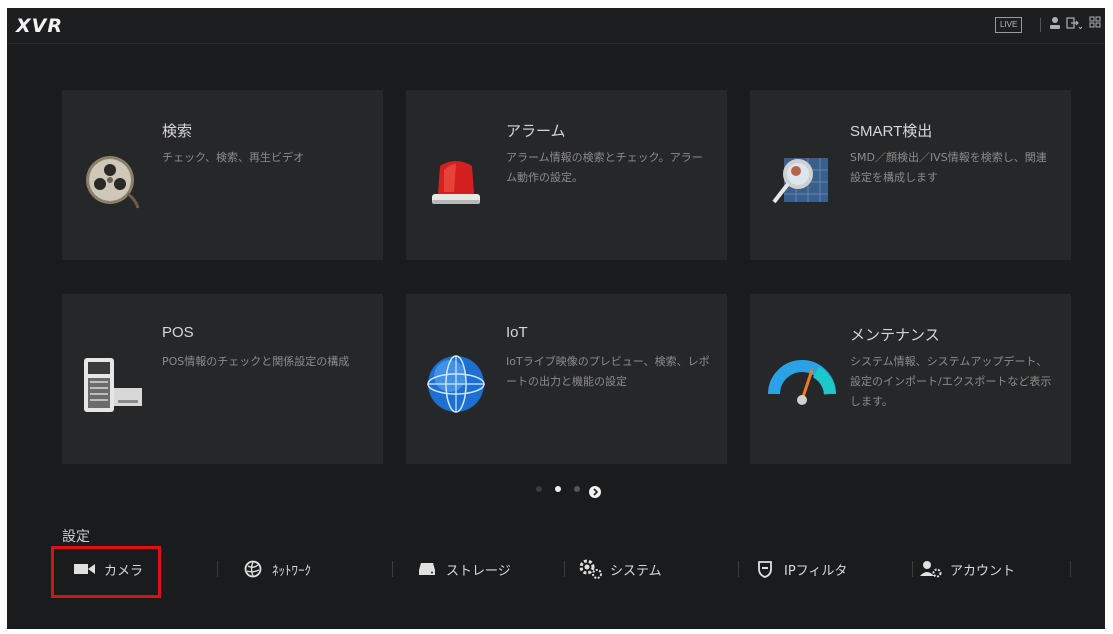 This screenshot has width=1113, height=634. Describe the element at coordinates (567, 569) in the screenshot. I see `settings-bar: カメラ ﾈｯﾄﾜｰｸ ストレージ システム IPフィルタ アカウント` at that location.